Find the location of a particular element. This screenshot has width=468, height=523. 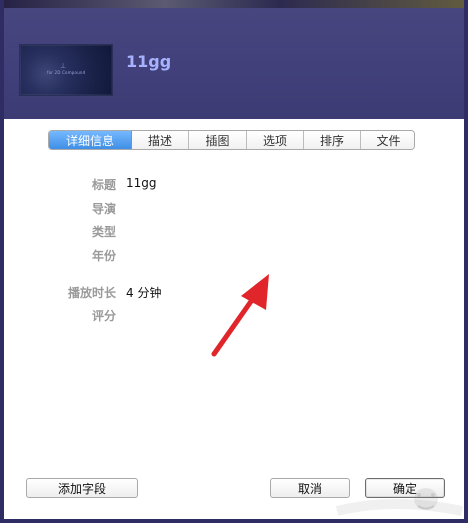

red-arrow-head is located at coordinates (255, 292).